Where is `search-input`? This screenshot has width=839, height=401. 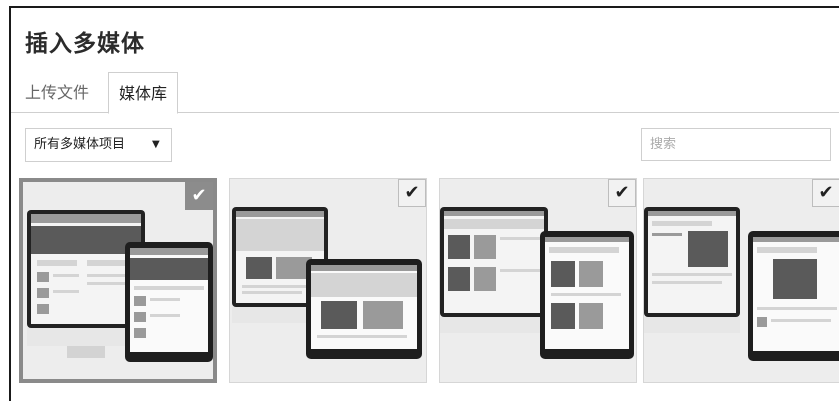 search-input is located at coordinates (736, 144).